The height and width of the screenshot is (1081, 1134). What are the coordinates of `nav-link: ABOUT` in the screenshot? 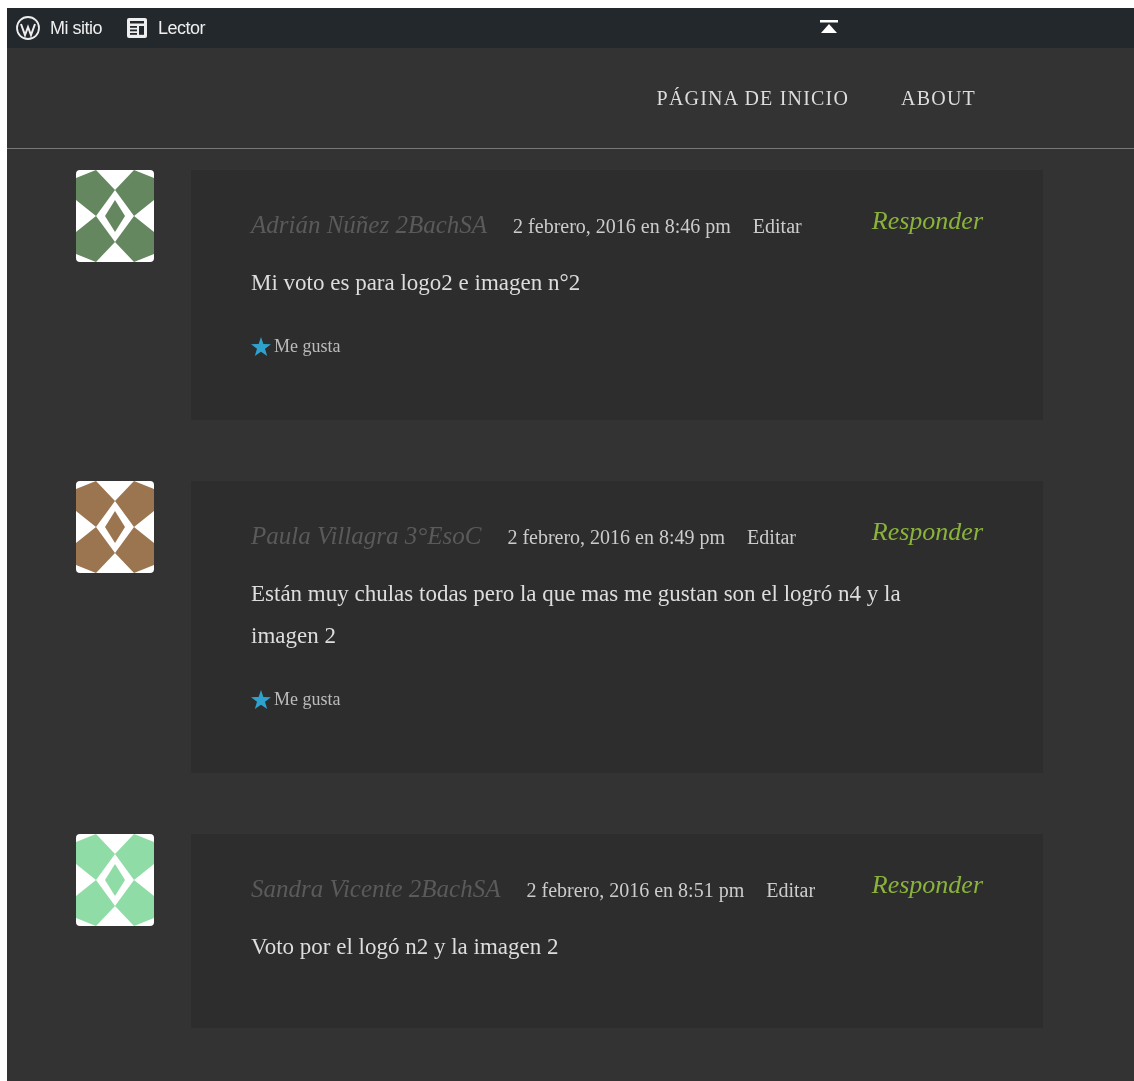 It's located at (938, 98).